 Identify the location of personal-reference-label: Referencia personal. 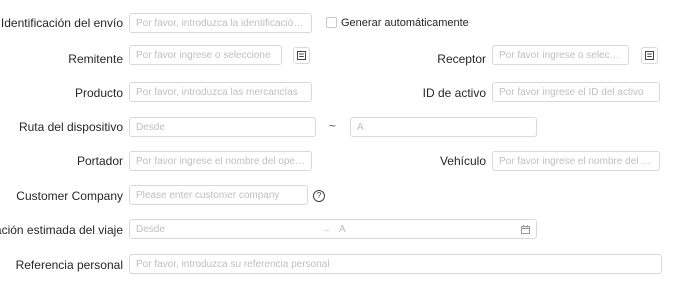
(69, 265).